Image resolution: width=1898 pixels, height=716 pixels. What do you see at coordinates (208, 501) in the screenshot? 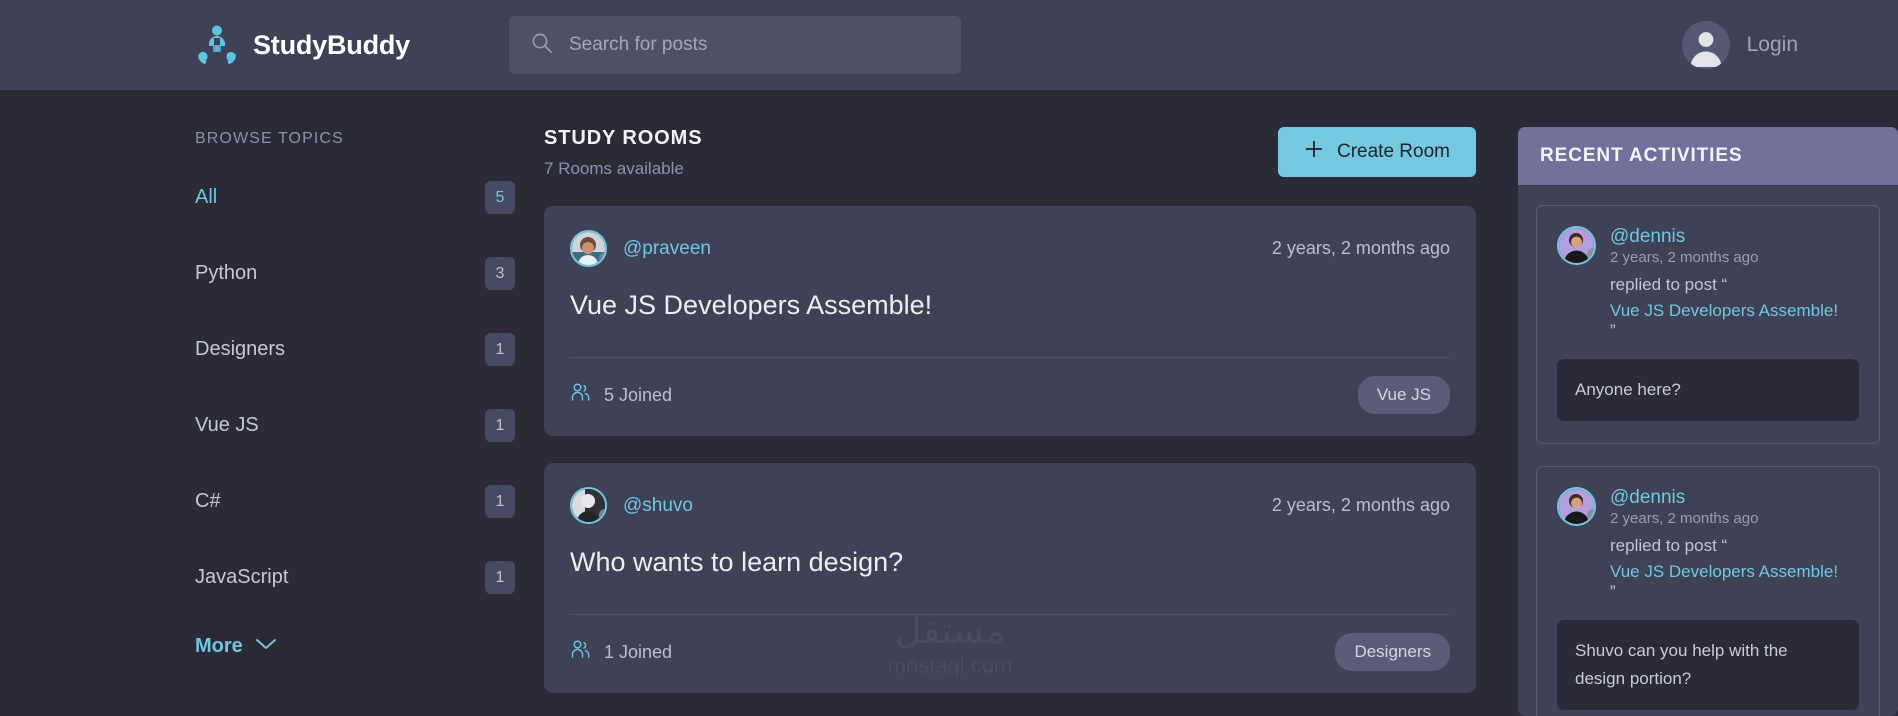
I see `sidebar-item-label: C#` at bounding box center [208, 501].